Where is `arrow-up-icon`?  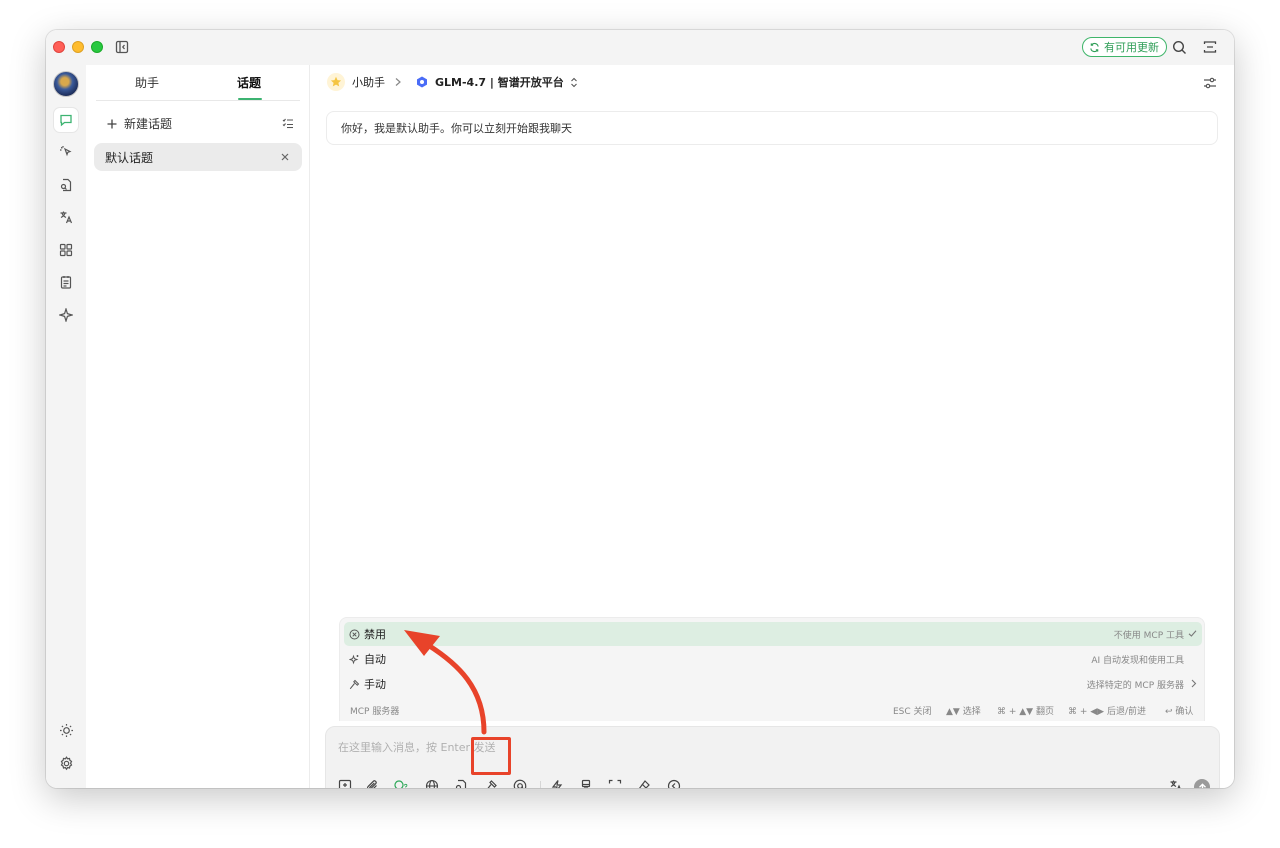 arrow-up-icon is located at coordinates (1202, 785).